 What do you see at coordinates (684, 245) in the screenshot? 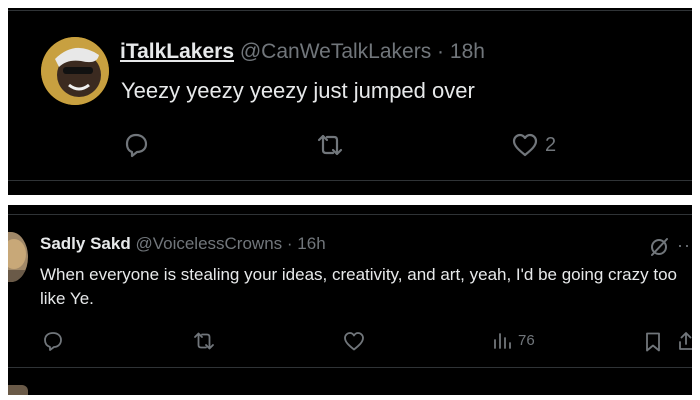
I see `more-icon: ···` at bounding box center [684, 245].